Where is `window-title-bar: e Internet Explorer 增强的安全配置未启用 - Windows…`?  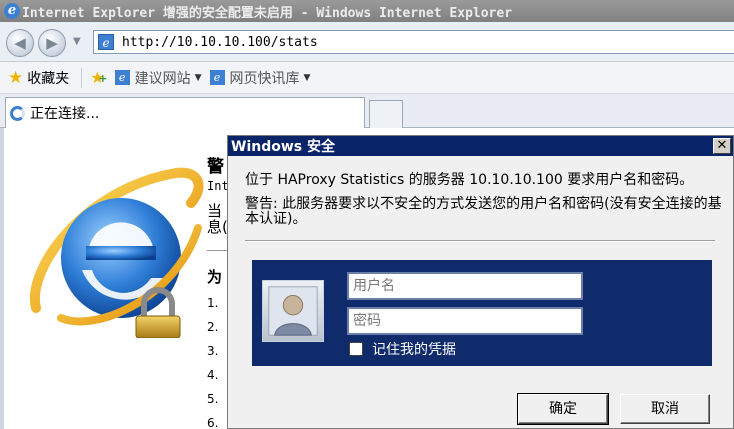 window-title-bar: e Internet Explorer 增强的安全配置未启用 - Windows… is located at coordinates (367, 11).